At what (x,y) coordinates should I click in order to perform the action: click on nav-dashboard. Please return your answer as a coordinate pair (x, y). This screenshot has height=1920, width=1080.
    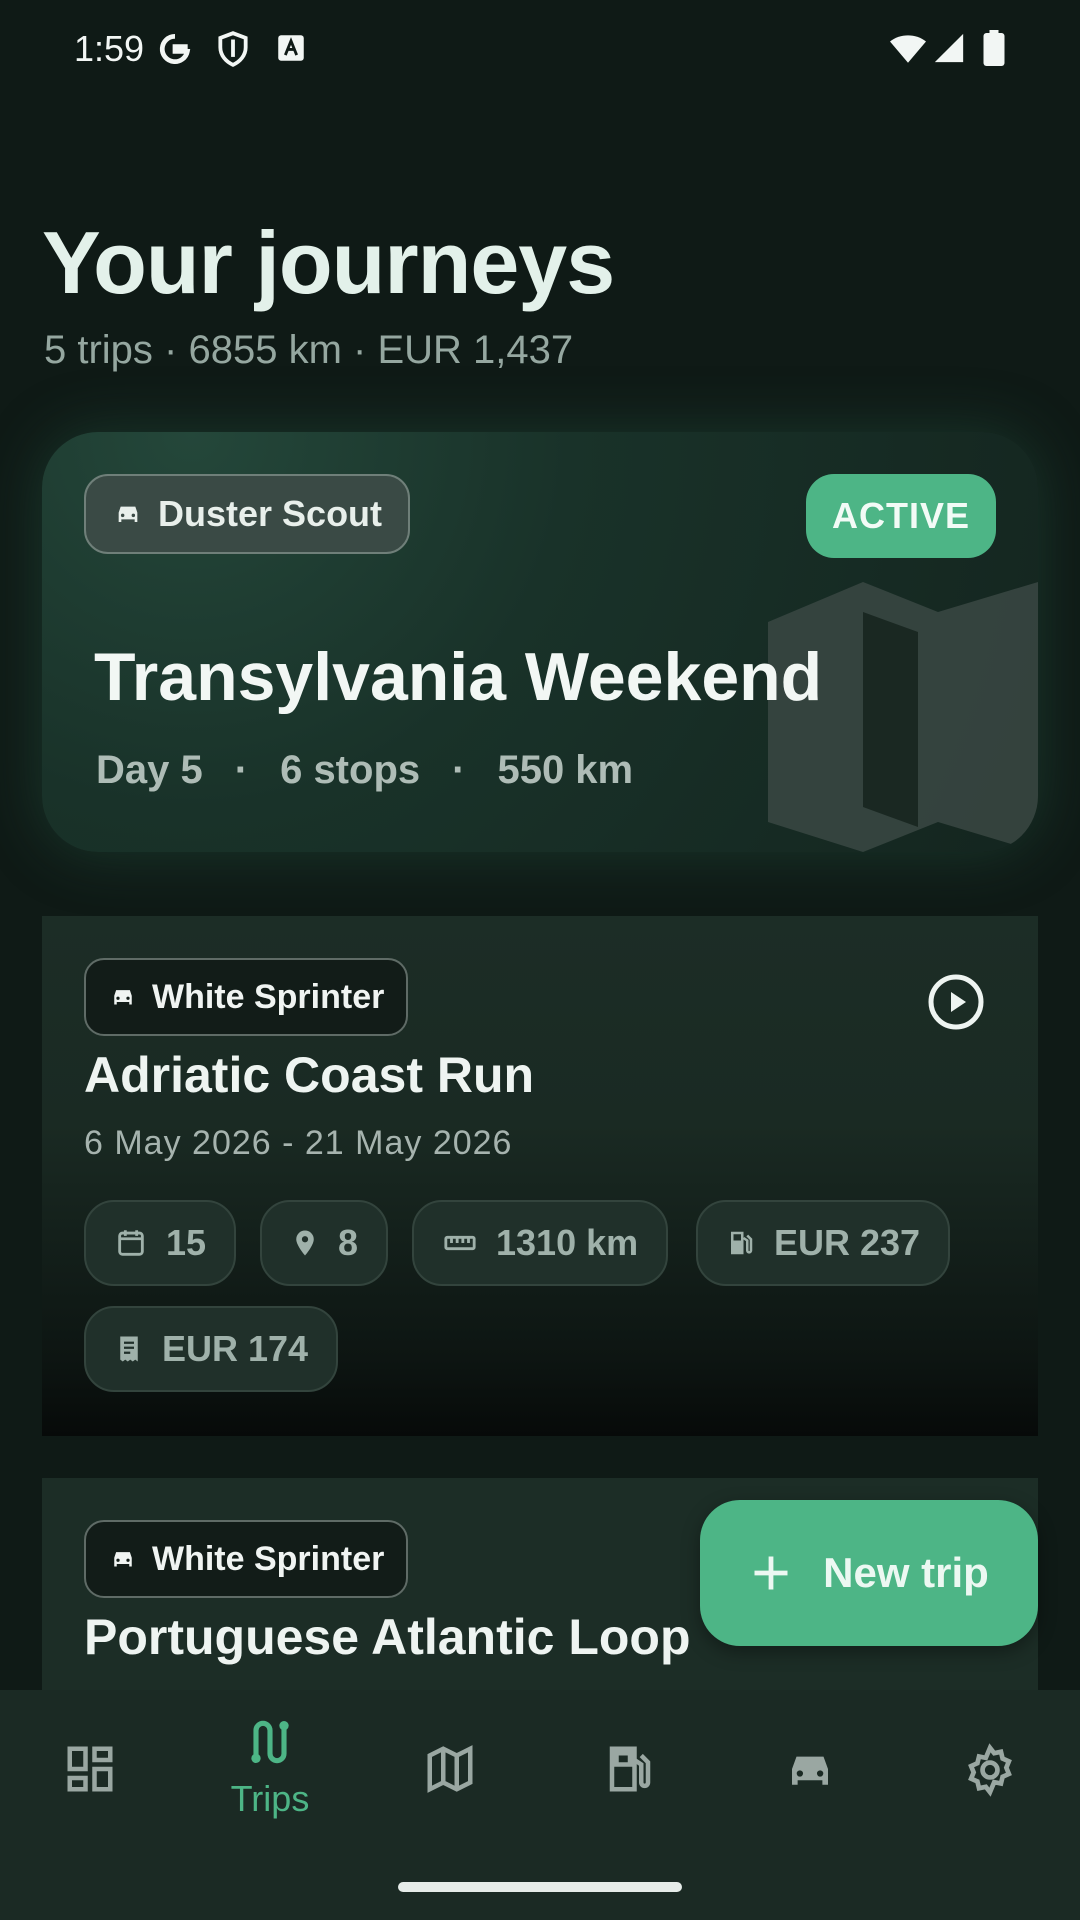
    Looking at the image, I should click on (90, 1769).